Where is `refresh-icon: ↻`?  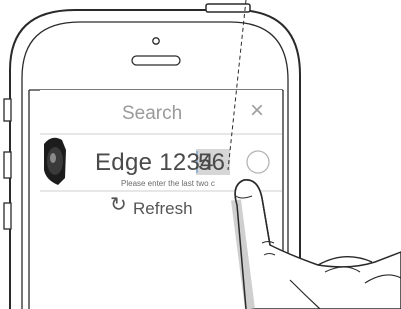 refresh-icon: ↻ is located at coordinates (118, 205).